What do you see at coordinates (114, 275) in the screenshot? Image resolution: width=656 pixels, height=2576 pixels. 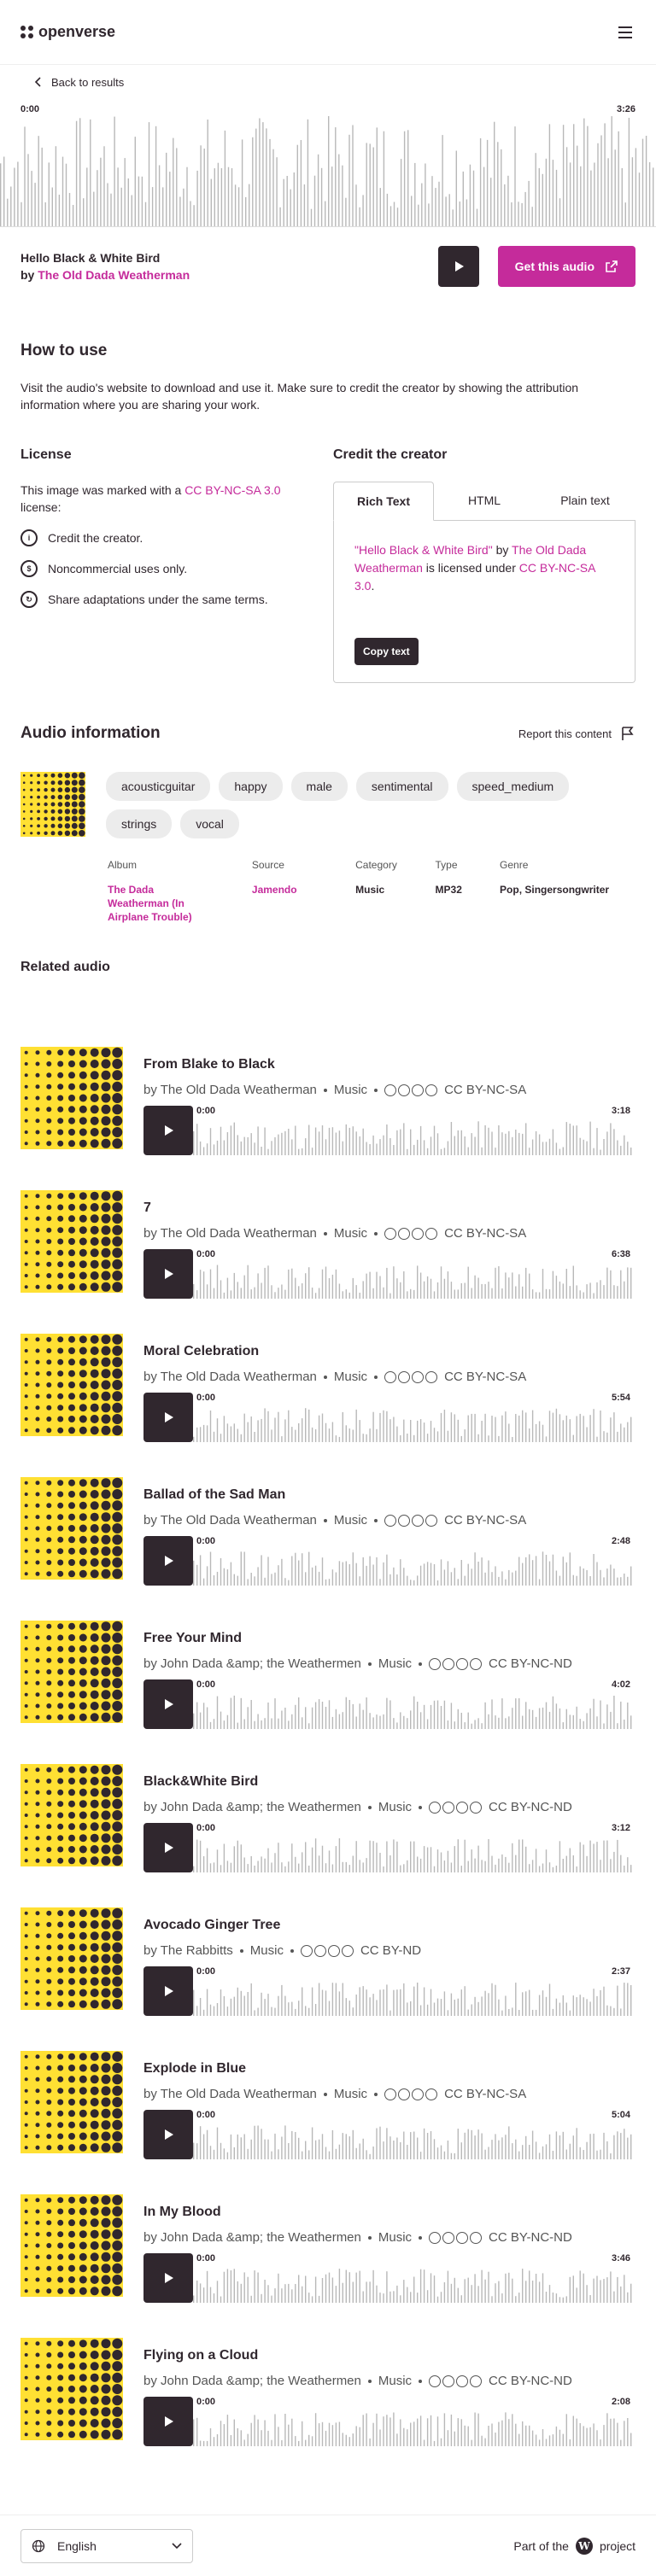 I see `creator-link: The Old Dada Weatherman` at bounding box center [114, 275].